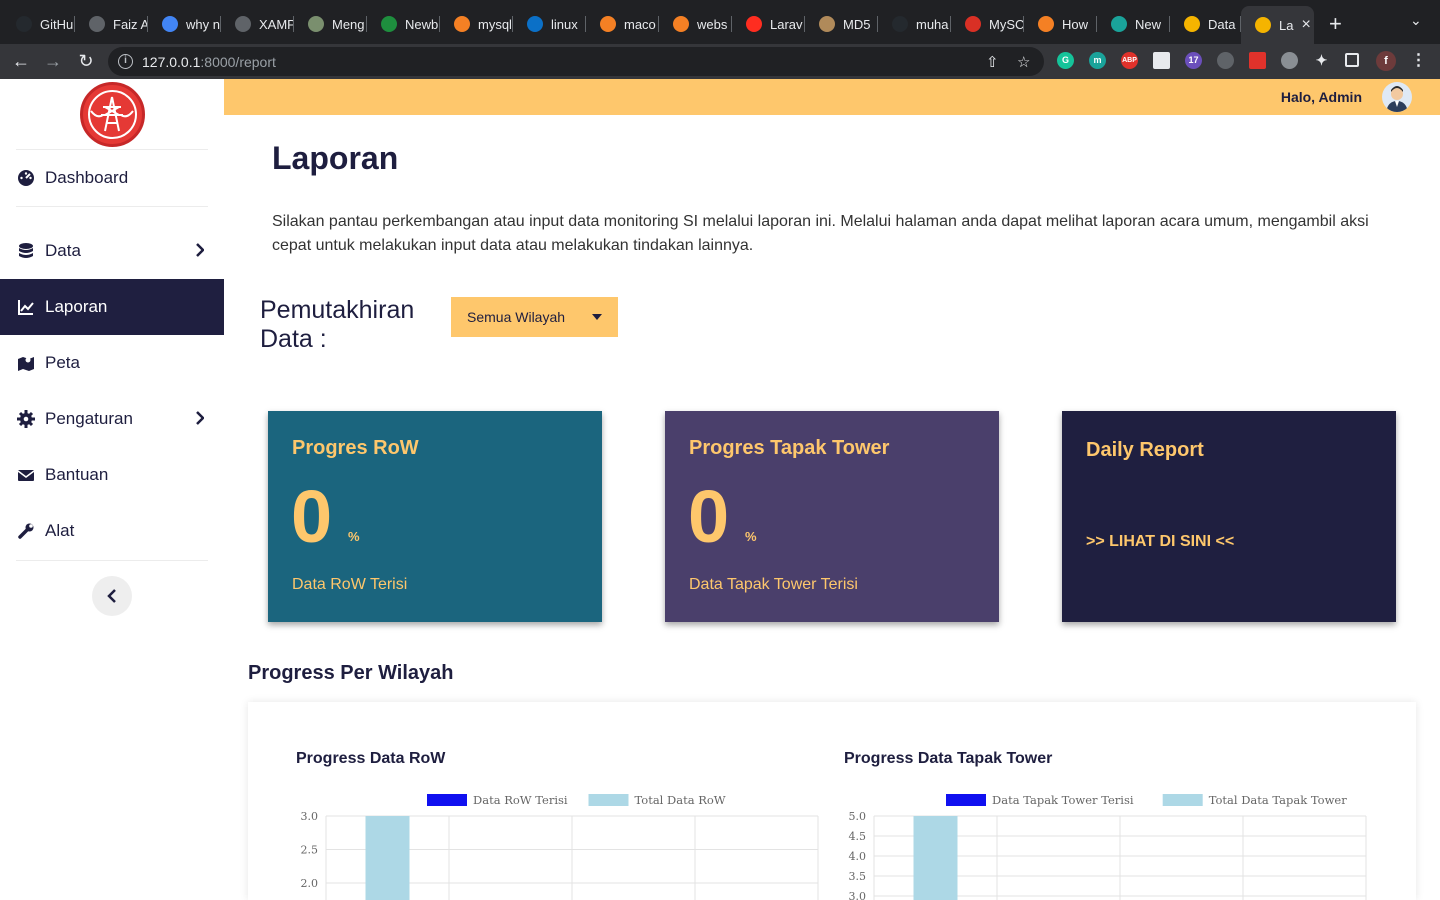  I want to click on user-greeting: Halo, Admin, so click(1321, 97).